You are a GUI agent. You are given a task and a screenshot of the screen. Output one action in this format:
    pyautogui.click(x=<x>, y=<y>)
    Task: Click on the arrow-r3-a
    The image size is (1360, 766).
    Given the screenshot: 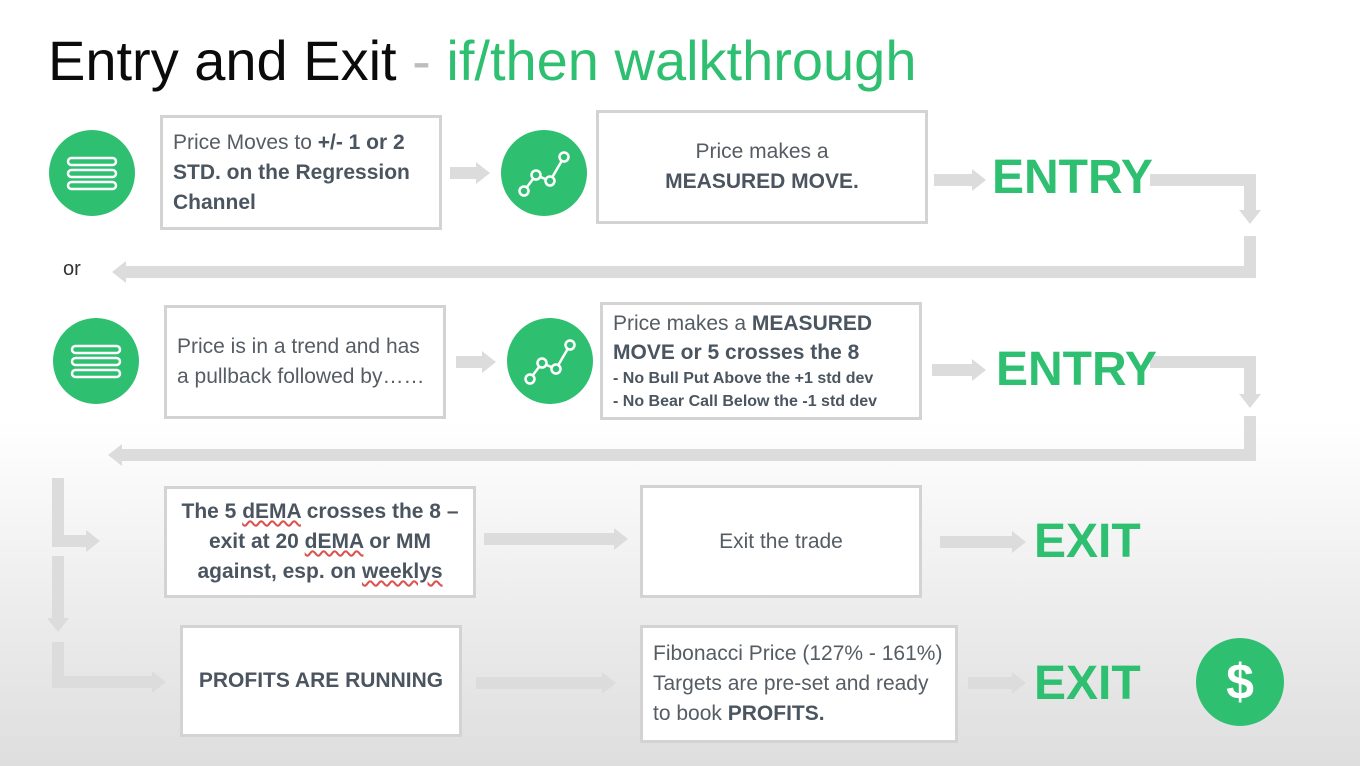 What is the action you would take?
    pyautogui.click(x=556, y=539)
    